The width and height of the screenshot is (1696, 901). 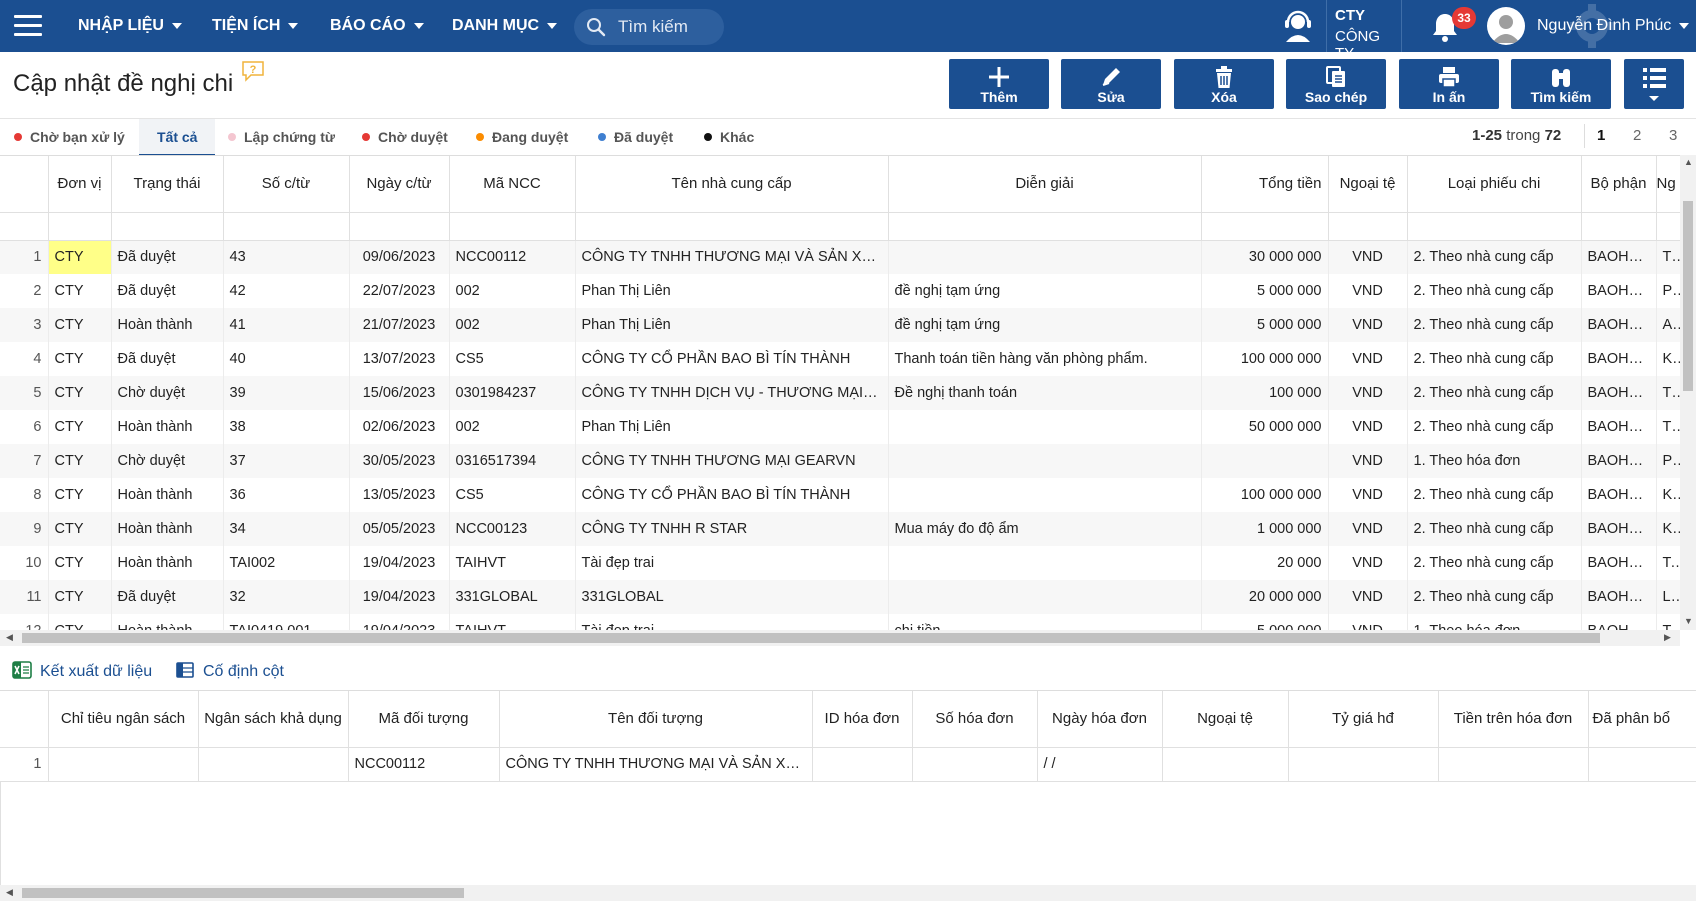 What do you see at coordinates (732, 427) in the screenshot?
I see `grid-cell-supplier-name: Phan Thị Liên` at bounding box center [732, 427].